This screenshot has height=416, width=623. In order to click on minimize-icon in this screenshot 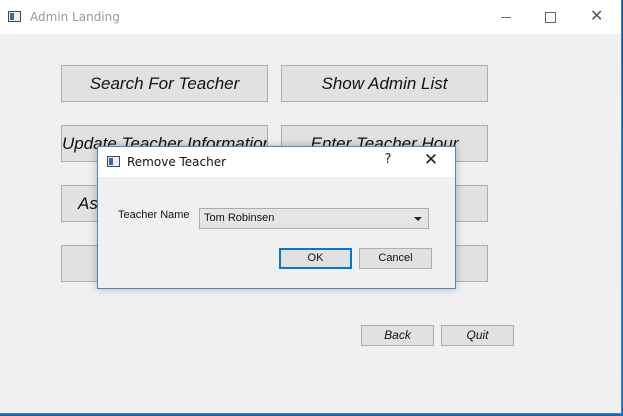, I will do `click(506, 17)`.